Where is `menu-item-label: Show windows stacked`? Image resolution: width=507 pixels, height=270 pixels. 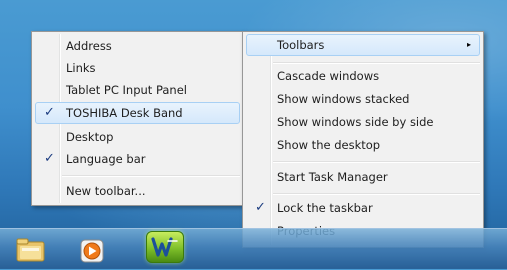
menu-item-label: Show windows stacked is located at coordinates (343, 99).